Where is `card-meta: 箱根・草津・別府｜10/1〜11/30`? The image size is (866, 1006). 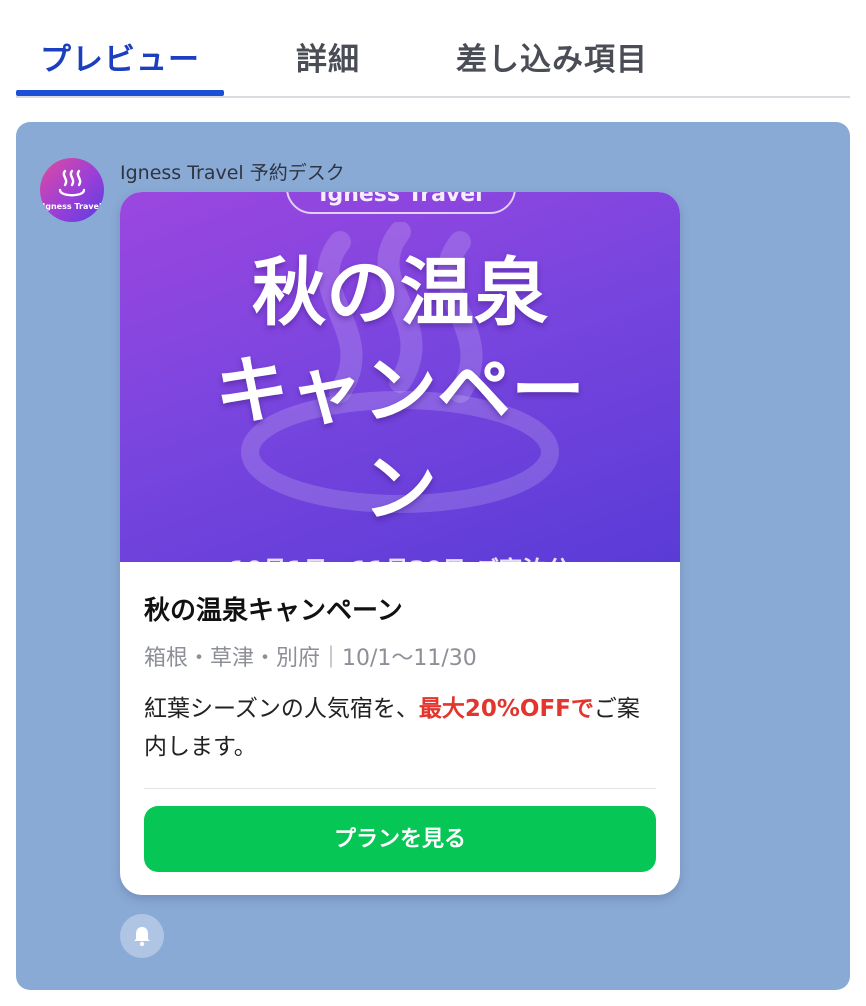
card-meta: 箱根・草津・別府｜10/1〜11/30 is located at coordinates (310, 658).